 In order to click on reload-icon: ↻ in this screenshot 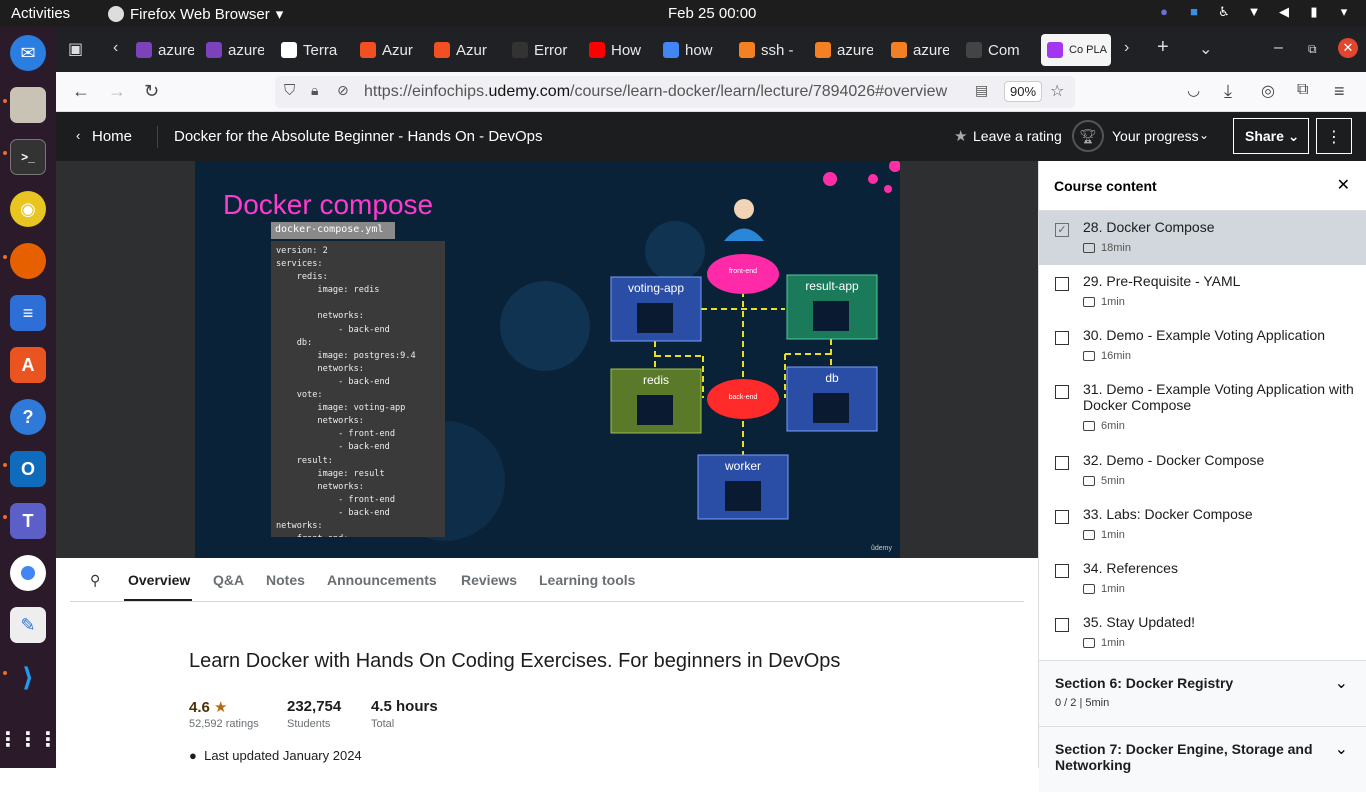, I will do `click(151, 91)`.